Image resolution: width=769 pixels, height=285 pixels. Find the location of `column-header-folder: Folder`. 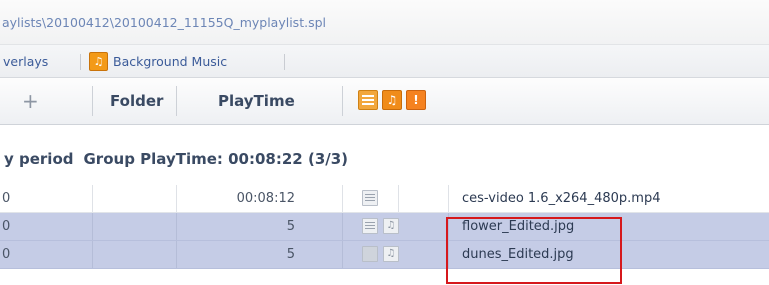

column-header-folder: Folder is located at coordinates (136, 101).